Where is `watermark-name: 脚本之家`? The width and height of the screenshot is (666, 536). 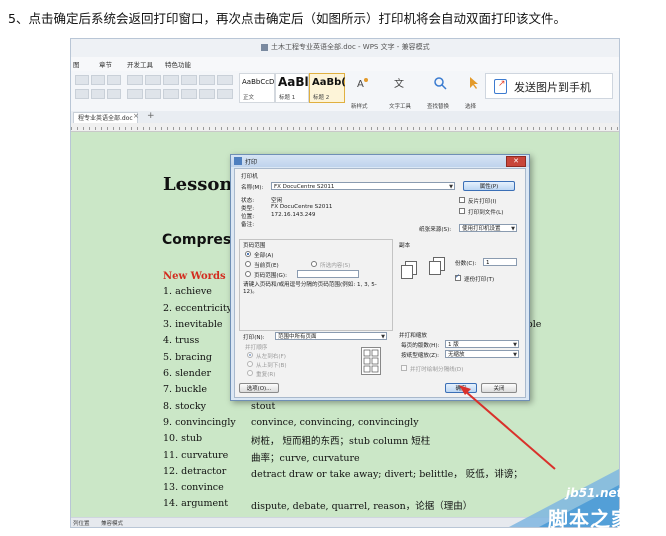 watermark-name: 脚本之家 is located at coordinates (590, 519).